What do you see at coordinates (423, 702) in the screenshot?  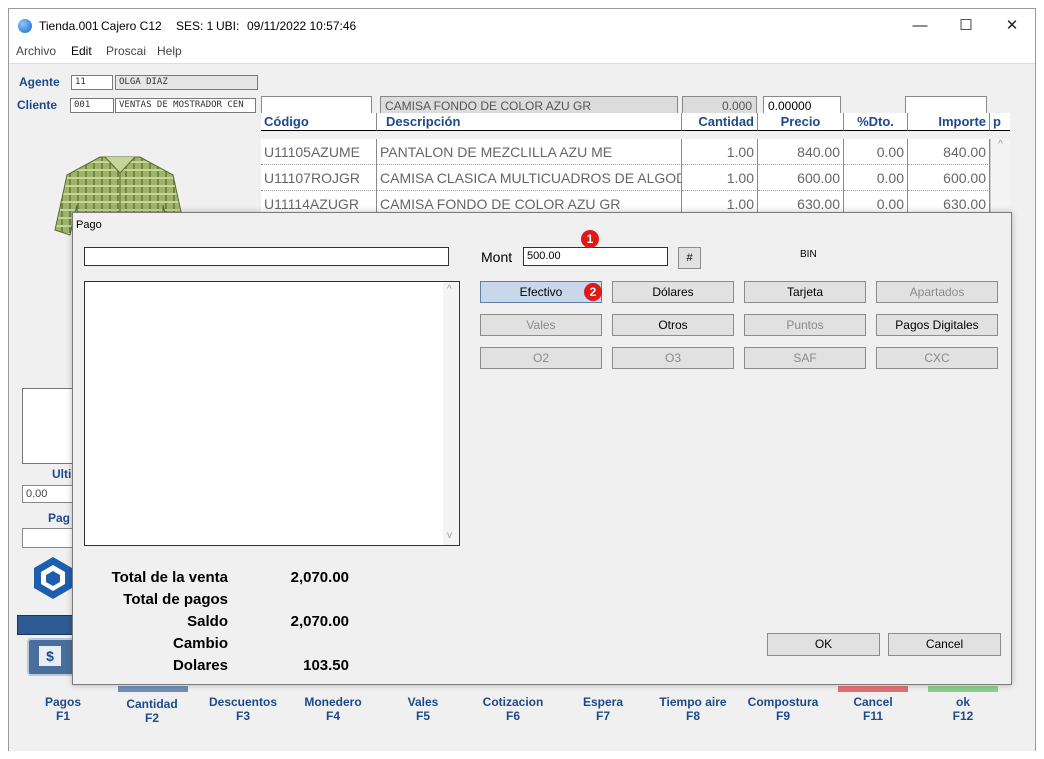 I see `vales-button-label: Vales` at bounding box center [423, 702].